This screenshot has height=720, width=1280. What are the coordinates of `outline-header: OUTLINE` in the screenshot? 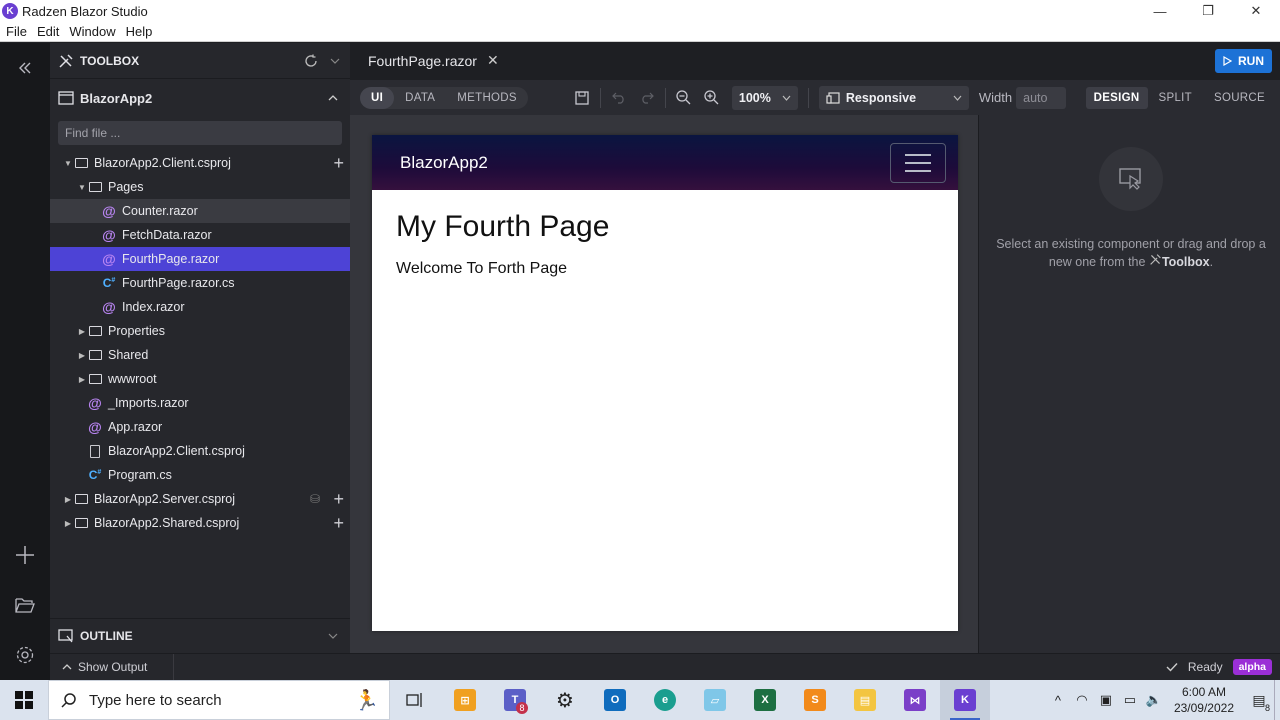 It's located at (200, 635).